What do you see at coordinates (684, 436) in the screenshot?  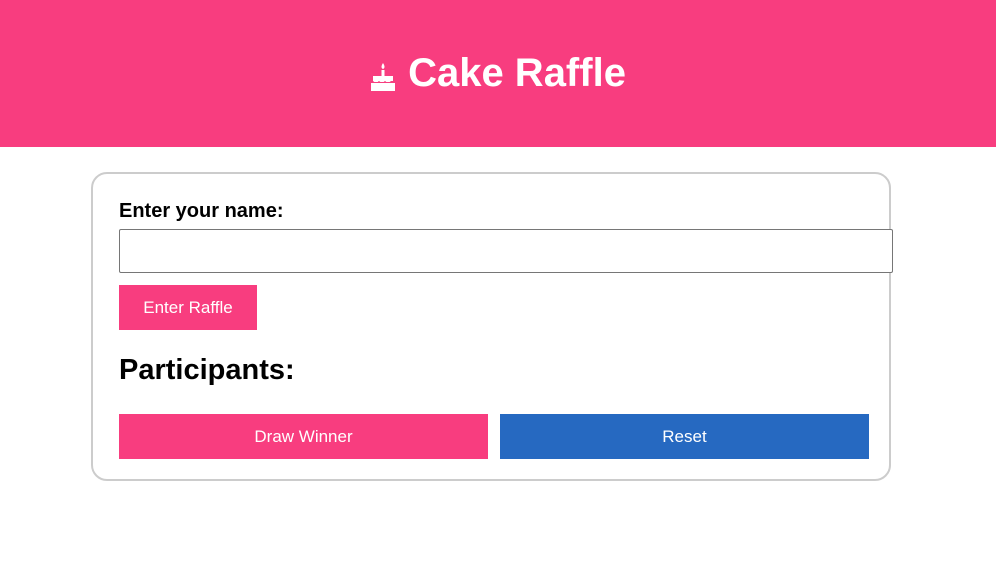 I see `reset-button: Reset` at bounding box center [684, 436].